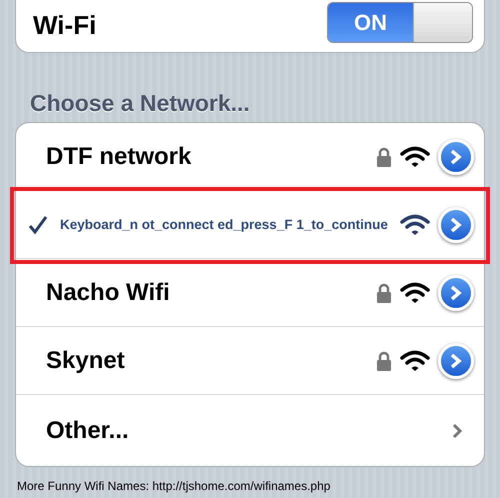 Image resolution: width=500 pixels, height=498 pixels. I want to click on network-name: Keyboard_n ot_connect ed_press_F 1_to_continue, so click(224, 225).